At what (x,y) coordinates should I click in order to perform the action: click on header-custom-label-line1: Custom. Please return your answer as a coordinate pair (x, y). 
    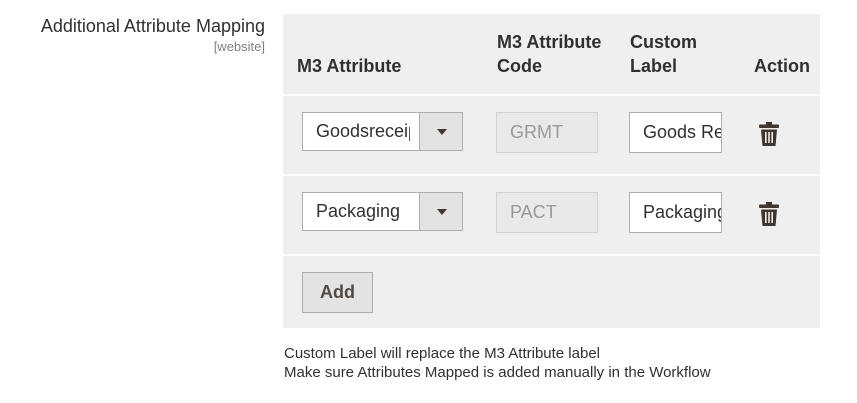
    Looking at the image, I should click on (663, 42).